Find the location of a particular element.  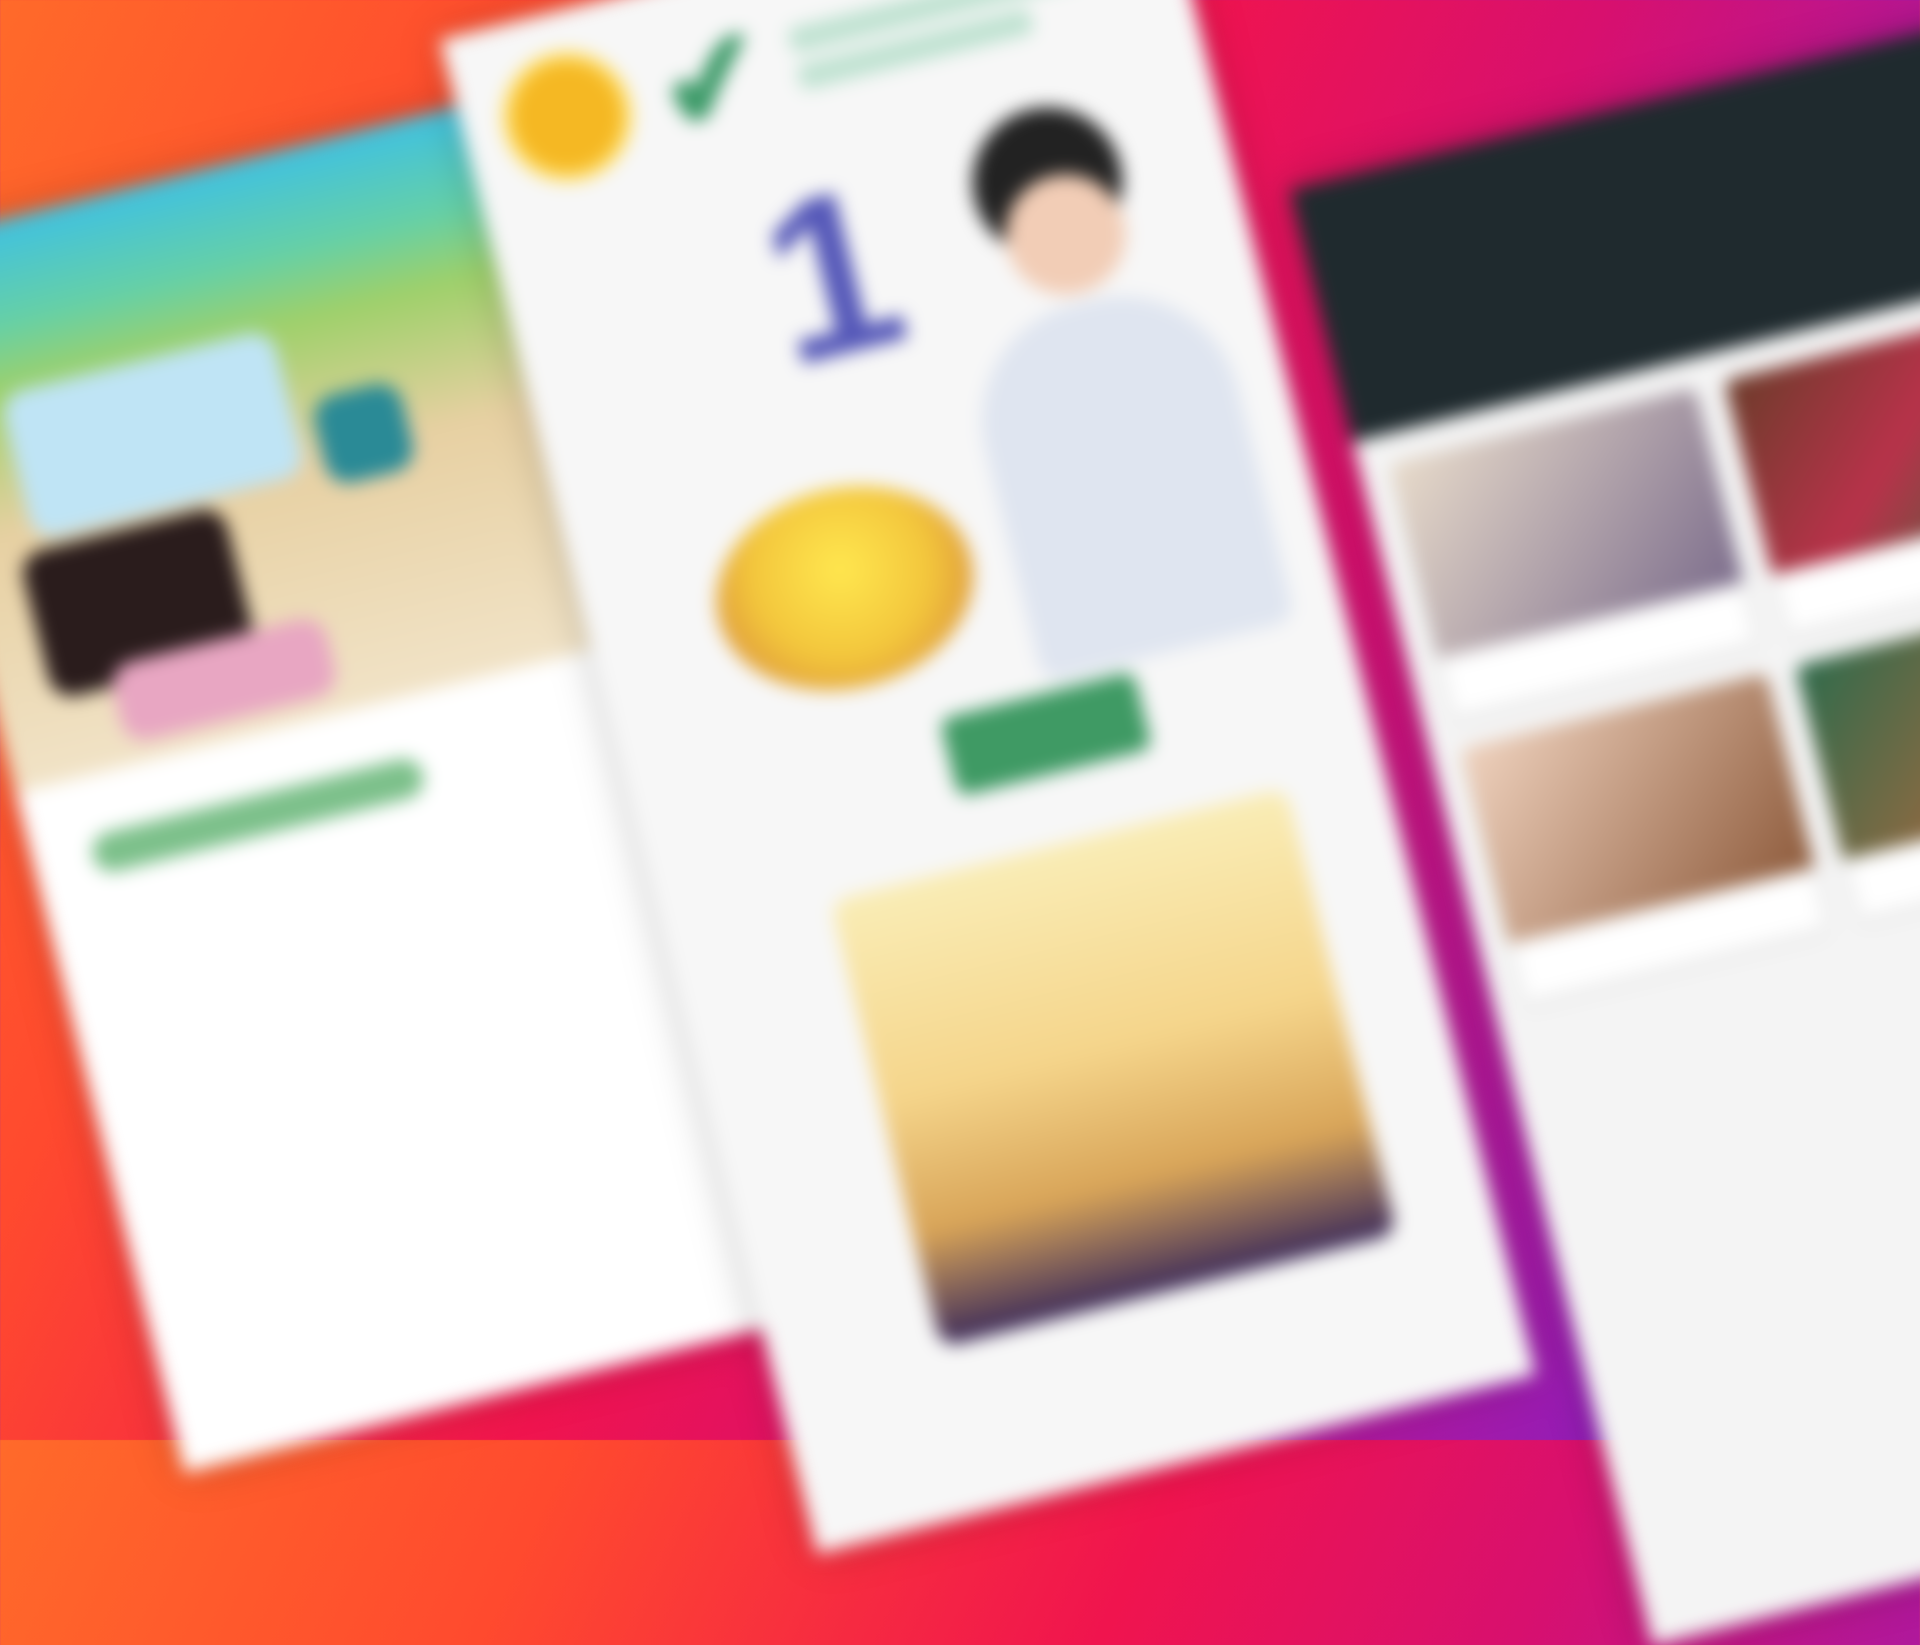

promo-banner is located at coordinates (1113, 1067).